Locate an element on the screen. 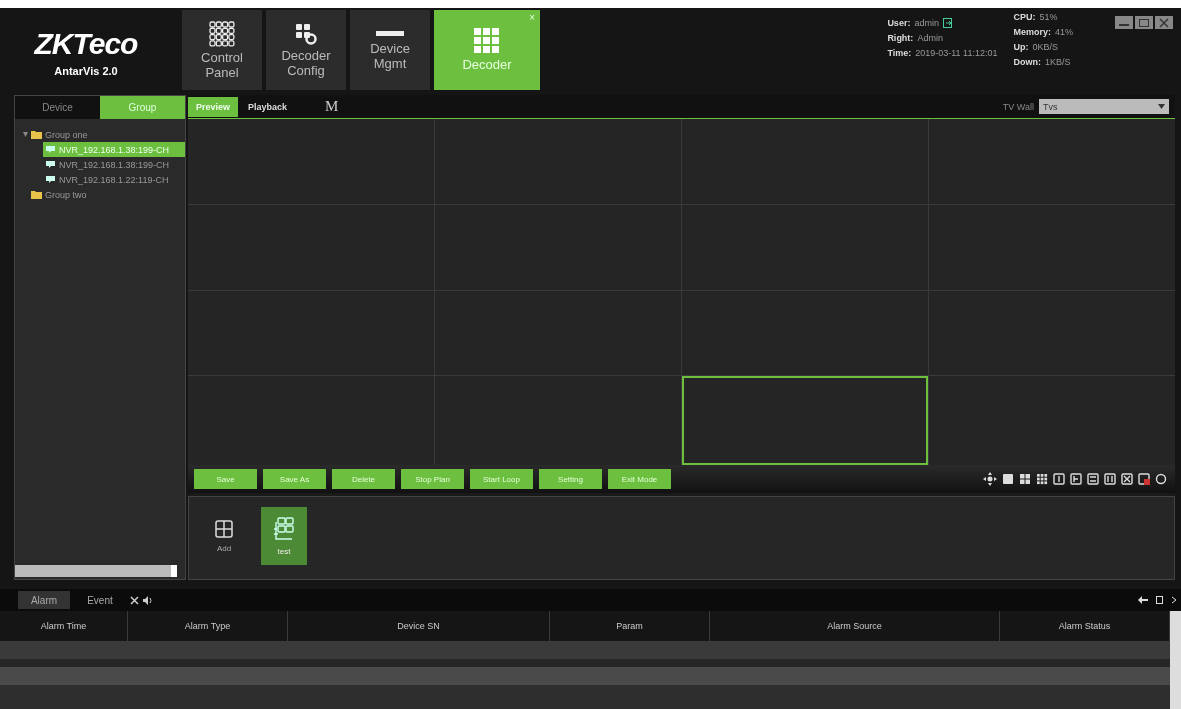 This screenshot has width=1181, height=709. stat-value: 0KB/S is located at coordinates (1045, 47).